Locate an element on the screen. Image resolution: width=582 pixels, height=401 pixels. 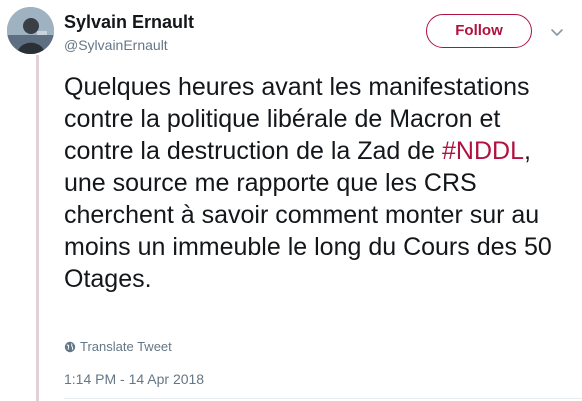
hashtag-link: #NDDL is located at coordinates (483, 151).